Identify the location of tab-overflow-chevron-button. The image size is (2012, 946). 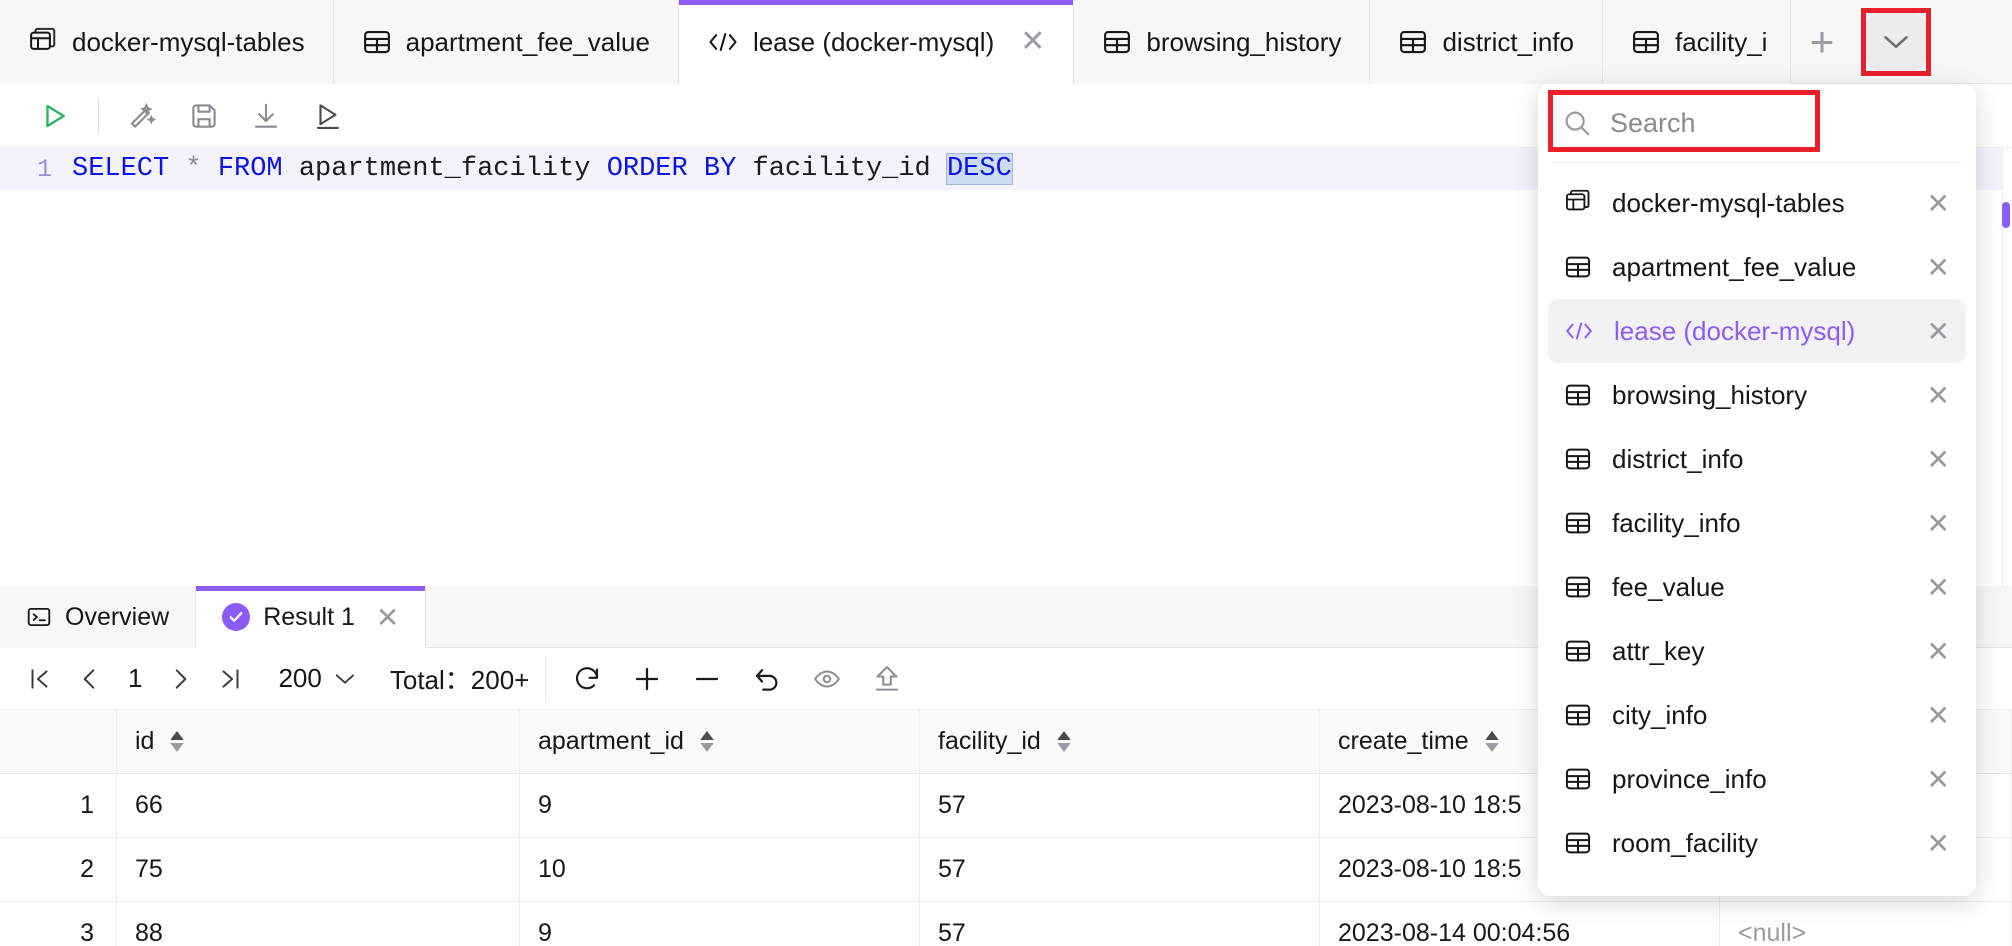
(1895, 41).